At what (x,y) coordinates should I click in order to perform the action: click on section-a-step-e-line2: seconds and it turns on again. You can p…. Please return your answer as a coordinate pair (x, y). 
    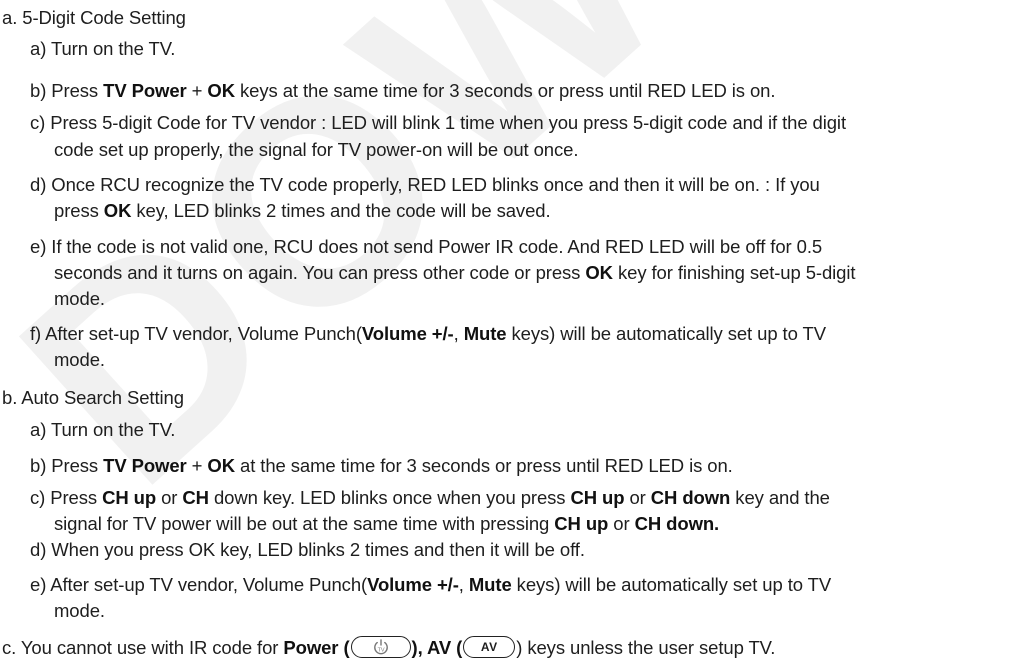
    Looking at the image, I should click on (455, 272).